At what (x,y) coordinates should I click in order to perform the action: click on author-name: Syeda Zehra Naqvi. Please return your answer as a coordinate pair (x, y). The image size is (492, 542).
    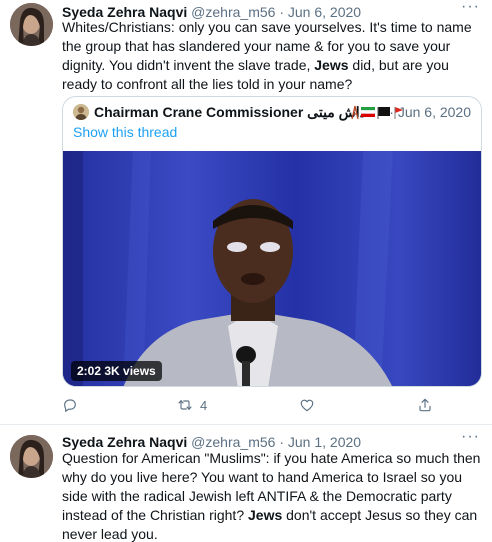
    Looking at the image, I should click on (124, 442).